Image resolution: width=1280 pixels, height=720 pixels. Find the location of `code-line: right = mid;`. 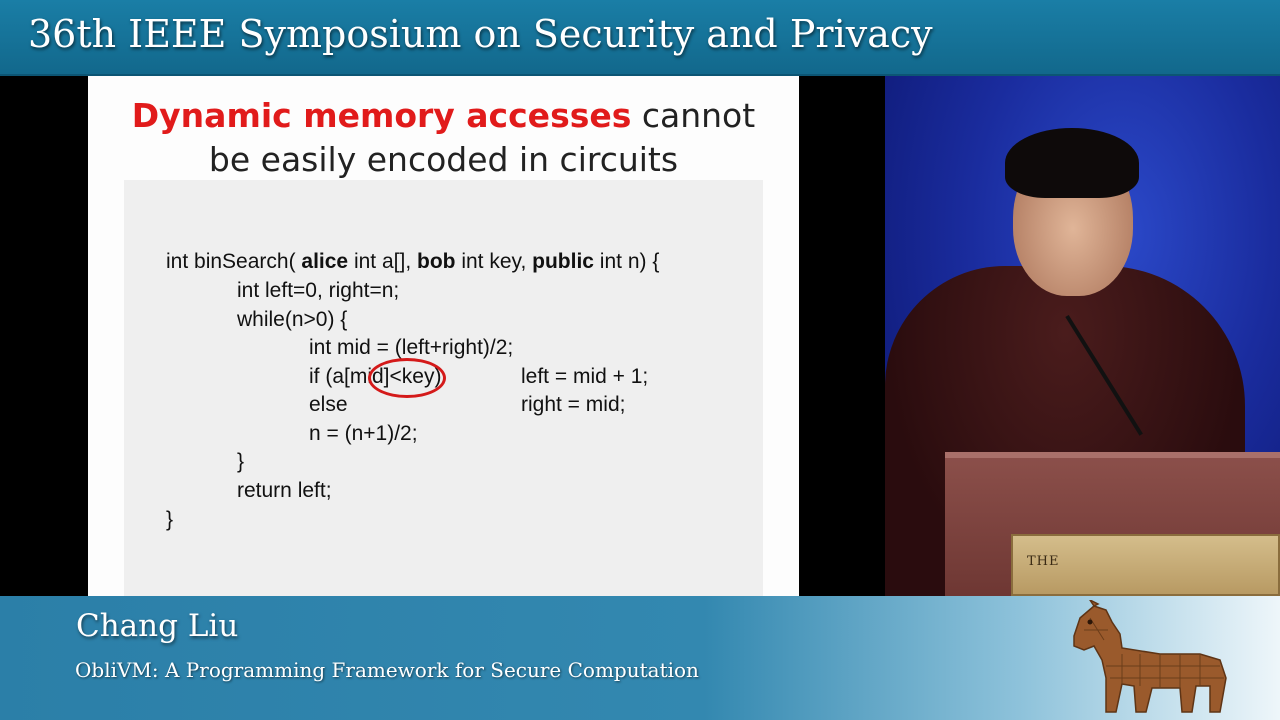

code-line: right = mid; is located at coordinates (573, 404).